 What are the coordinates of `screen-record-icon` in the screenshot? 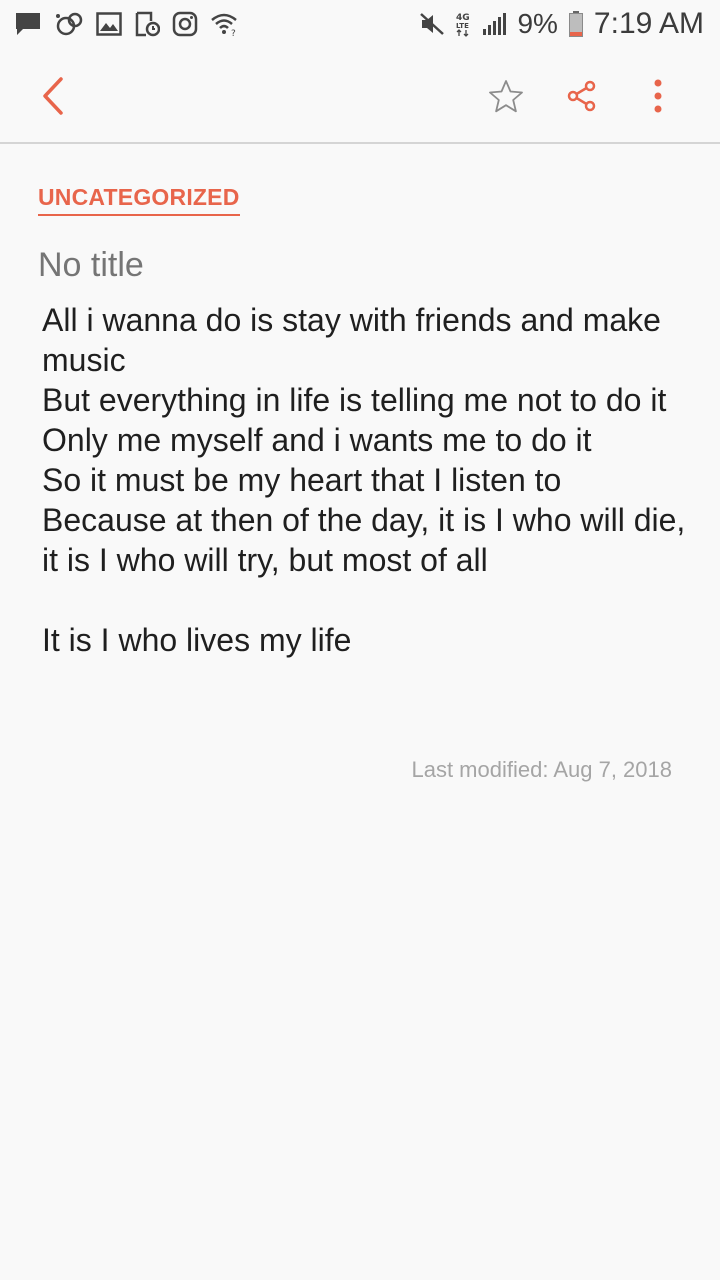 It's located at (147, 24).